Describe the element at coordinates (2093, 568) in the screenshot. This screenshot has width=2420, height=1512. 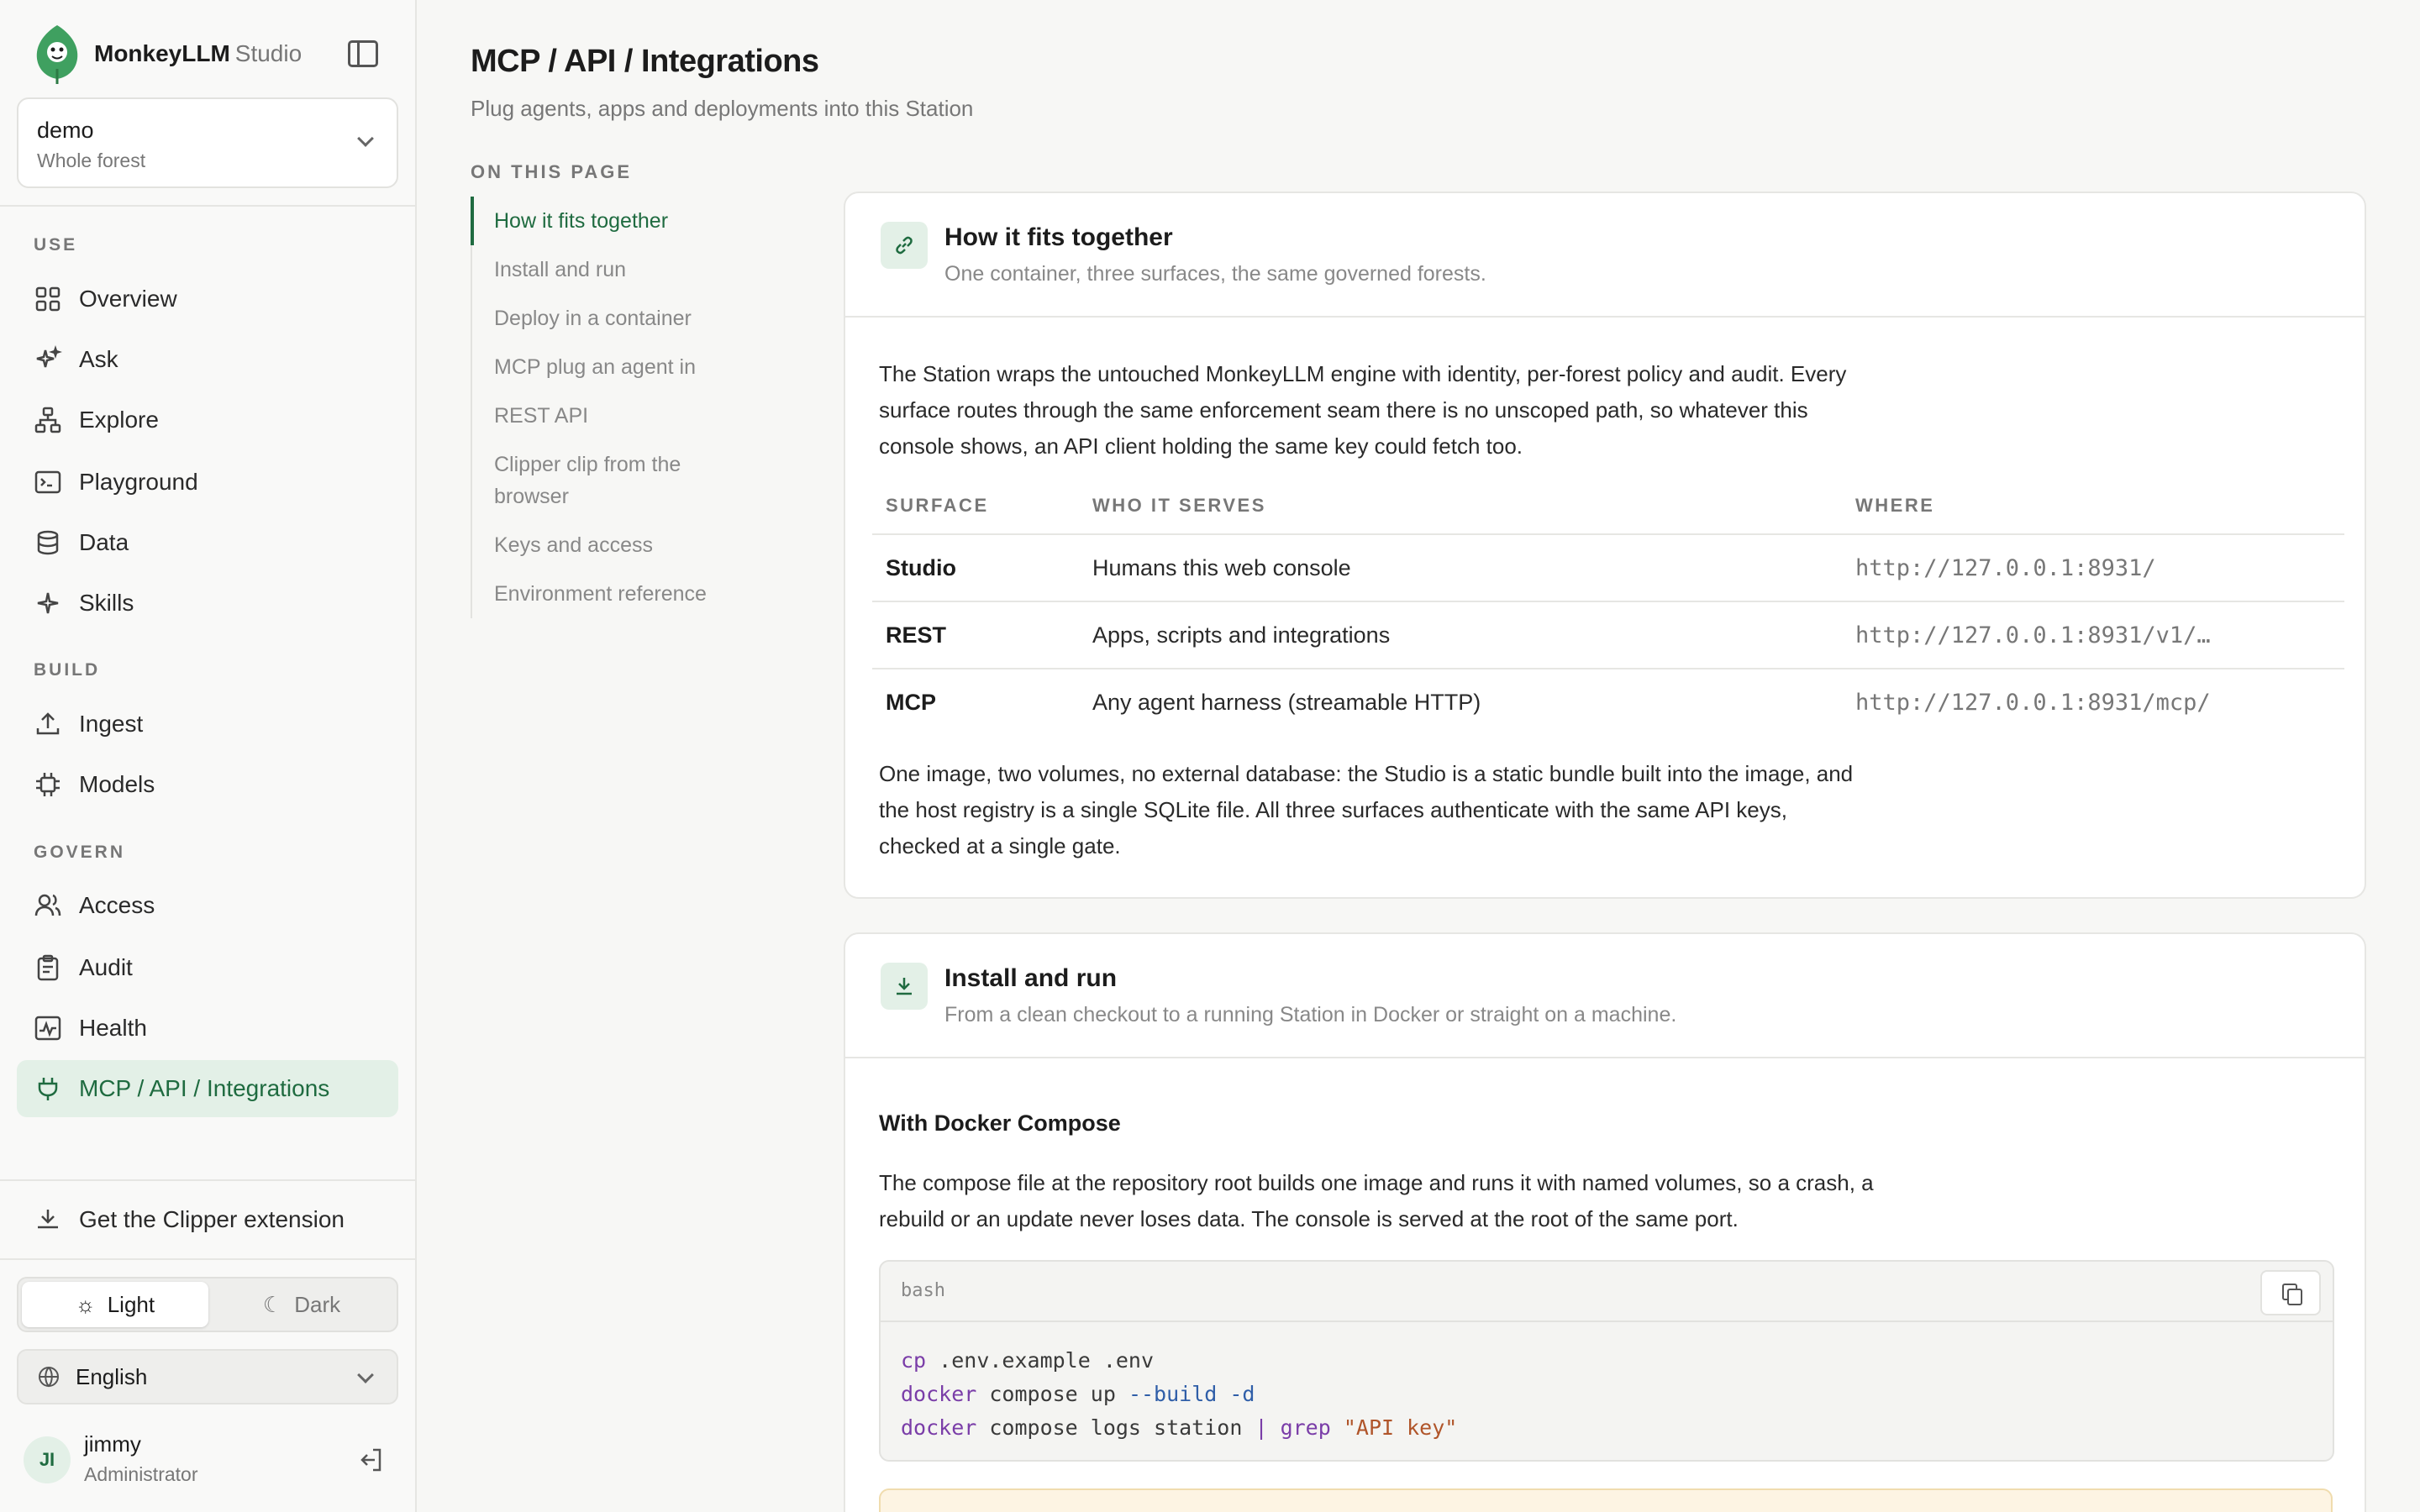
I see `surface-url: http://127.0.0.1:8931/` at that location.